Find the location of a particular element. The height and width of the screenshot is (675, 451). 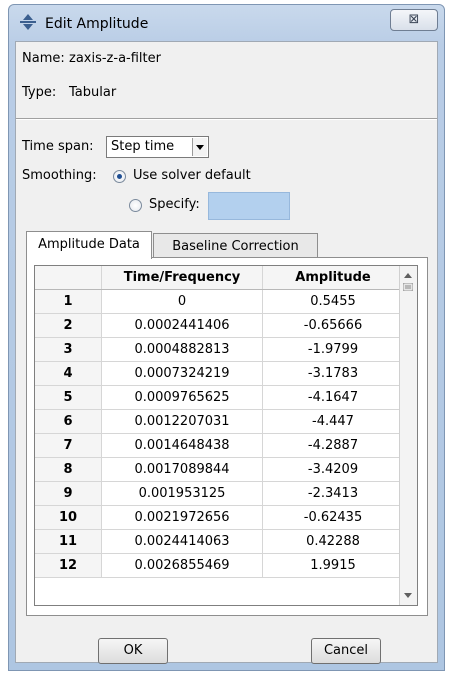

tab-label: Amplitude Data is located at coordinates (89, 244).